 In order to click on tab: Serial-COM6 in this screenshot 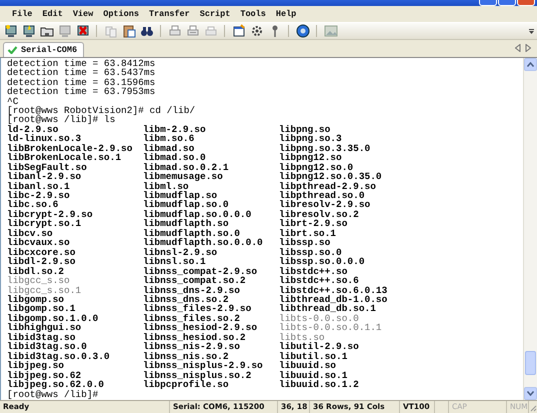, I will do `click(43, 49)`.